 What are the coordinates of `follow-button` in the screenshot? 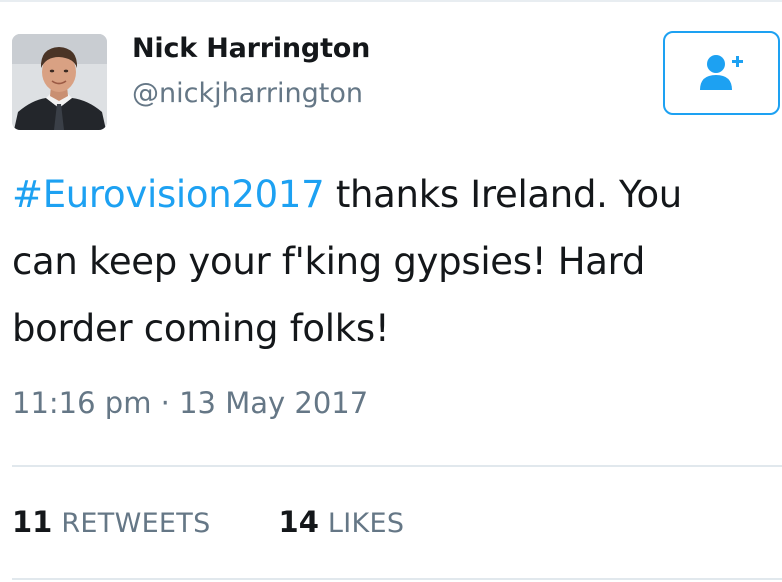 It's located at (721, 73).